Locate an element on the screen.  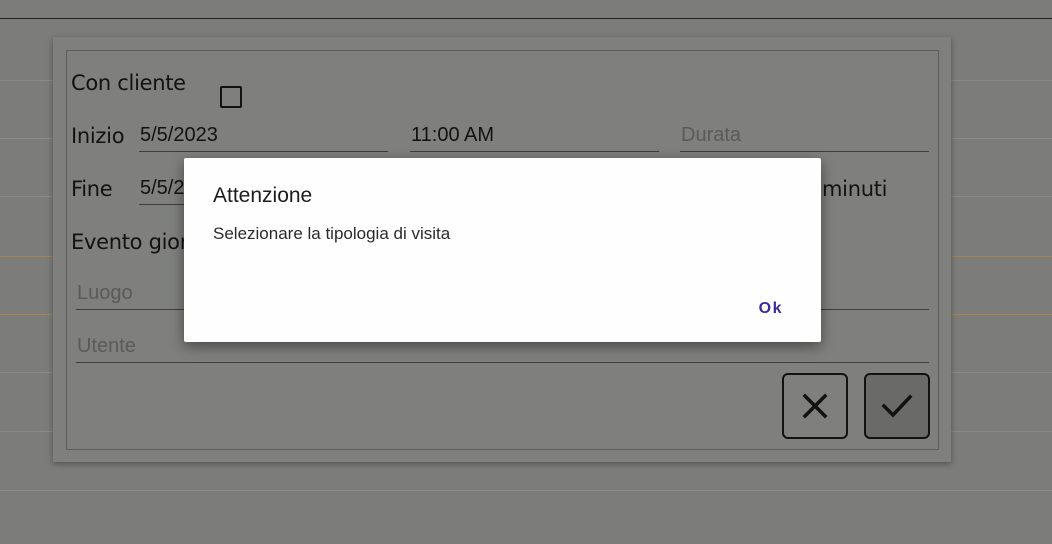
cancel-button is located at coordinates (815, 406).